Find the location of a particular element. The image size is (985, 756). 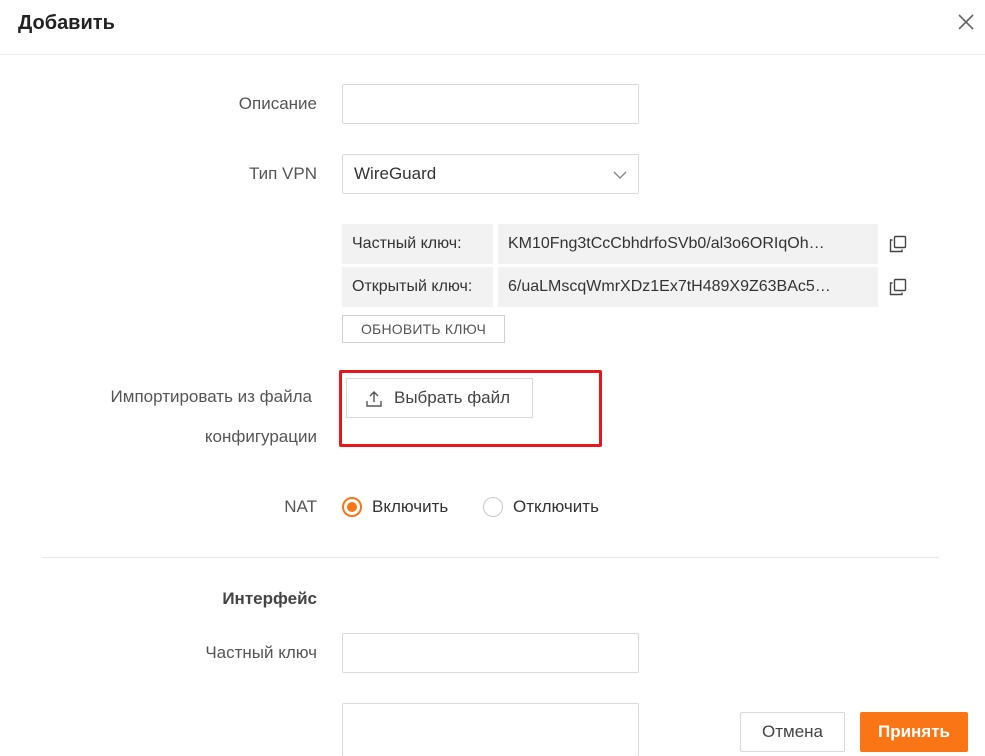

nat-enable-label: Включить is located at coordinates (410, 506).